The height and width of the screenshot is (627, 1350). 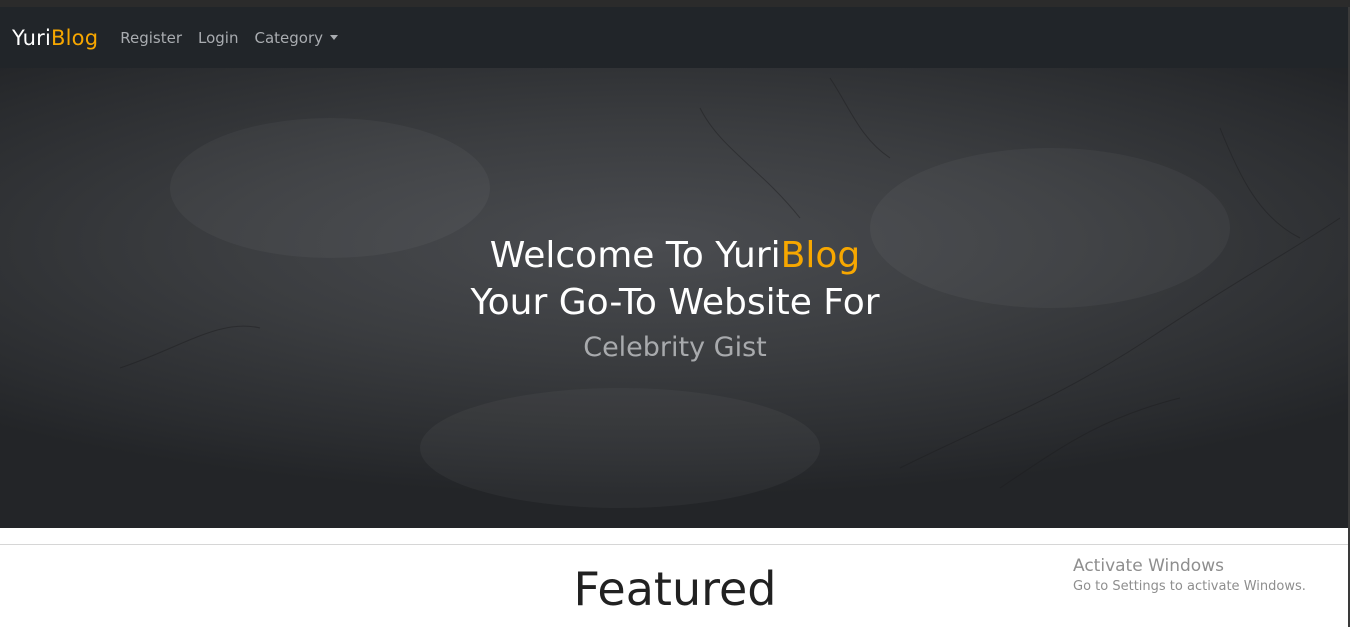 What do you see at coordinates (675, 3) in the screenshot?
I see `browser-top-edge` at bounding box center [675, 3].